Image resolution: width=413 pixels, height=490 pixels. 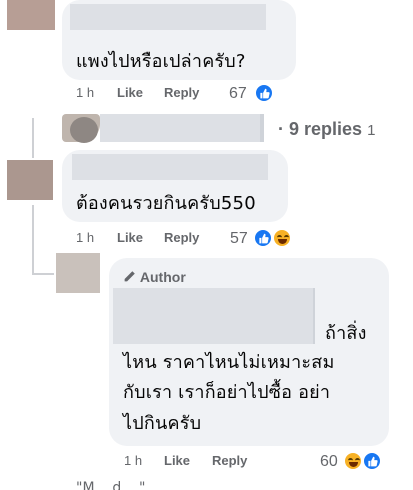 I want to click on replies-count-label: 9 replies, so click(x=326, y=129).